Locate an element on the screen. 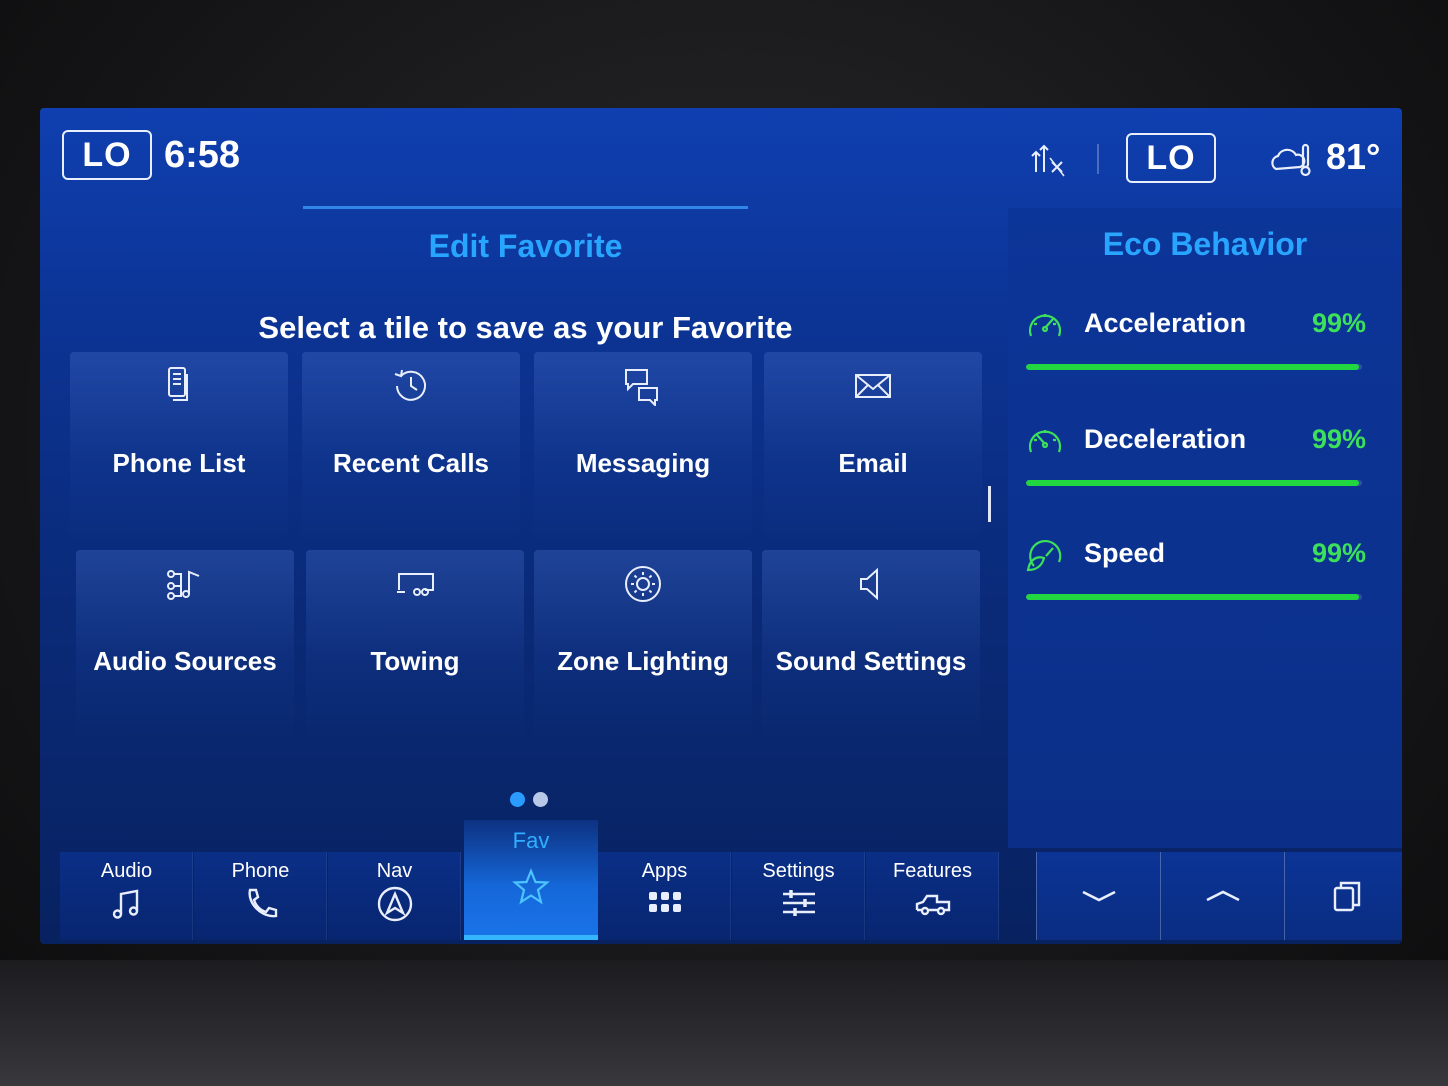  window-stack-icon is located at coordinates (1347, 896).